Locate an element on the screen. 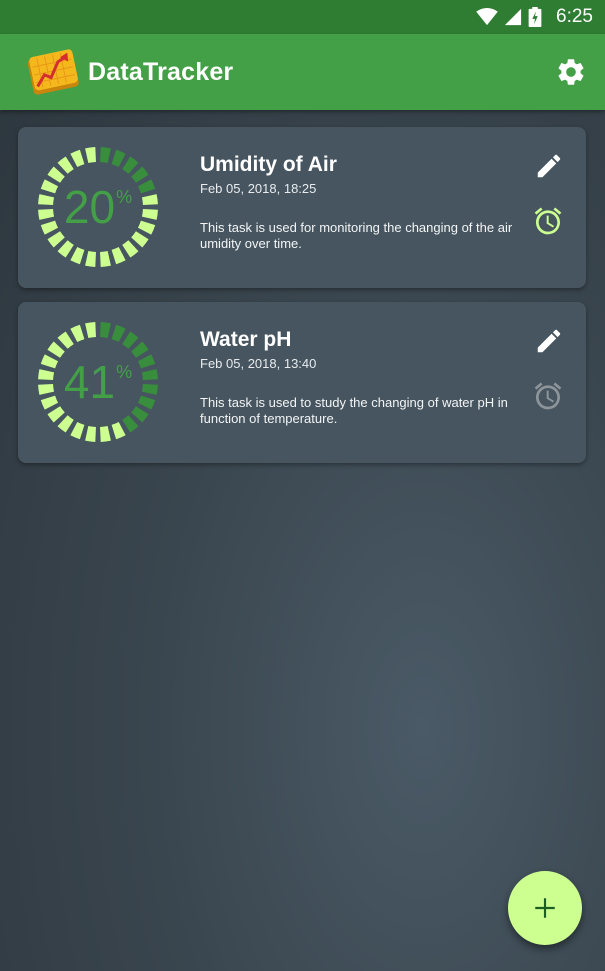 The image size is (605, 971). cell-signal-icon is located at coordinates (513, 17).